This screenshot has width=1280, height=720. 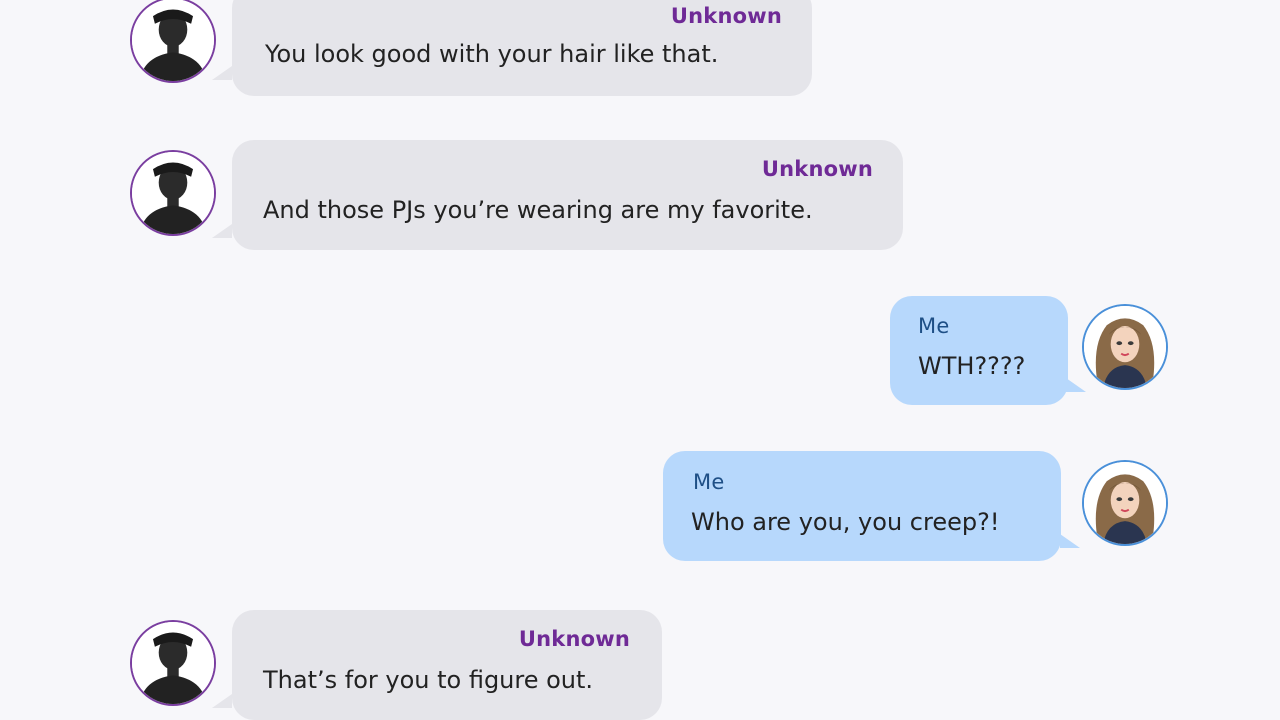 I want to click on message-bubble: Me Who are you, you creep?!, so click(x=862, y=506).